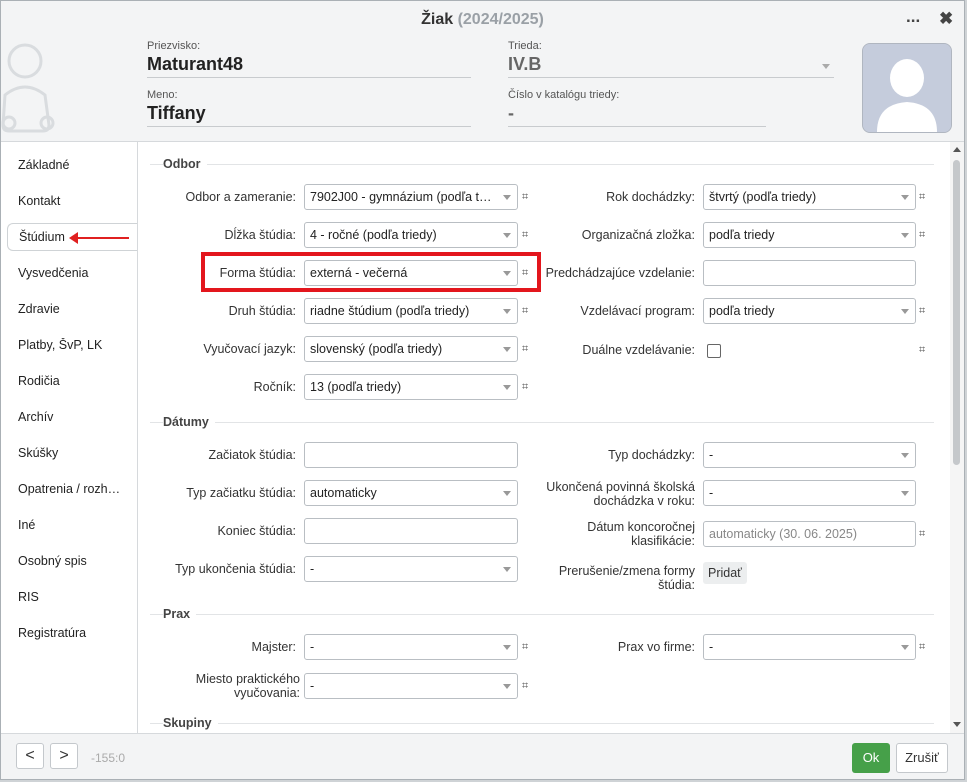 The image size is (967, 782). What do you see at coordinates (809, 311) in the screenshot?
I see `vzdel-program-select: podľa triedy` at bounding box center [809, 311].